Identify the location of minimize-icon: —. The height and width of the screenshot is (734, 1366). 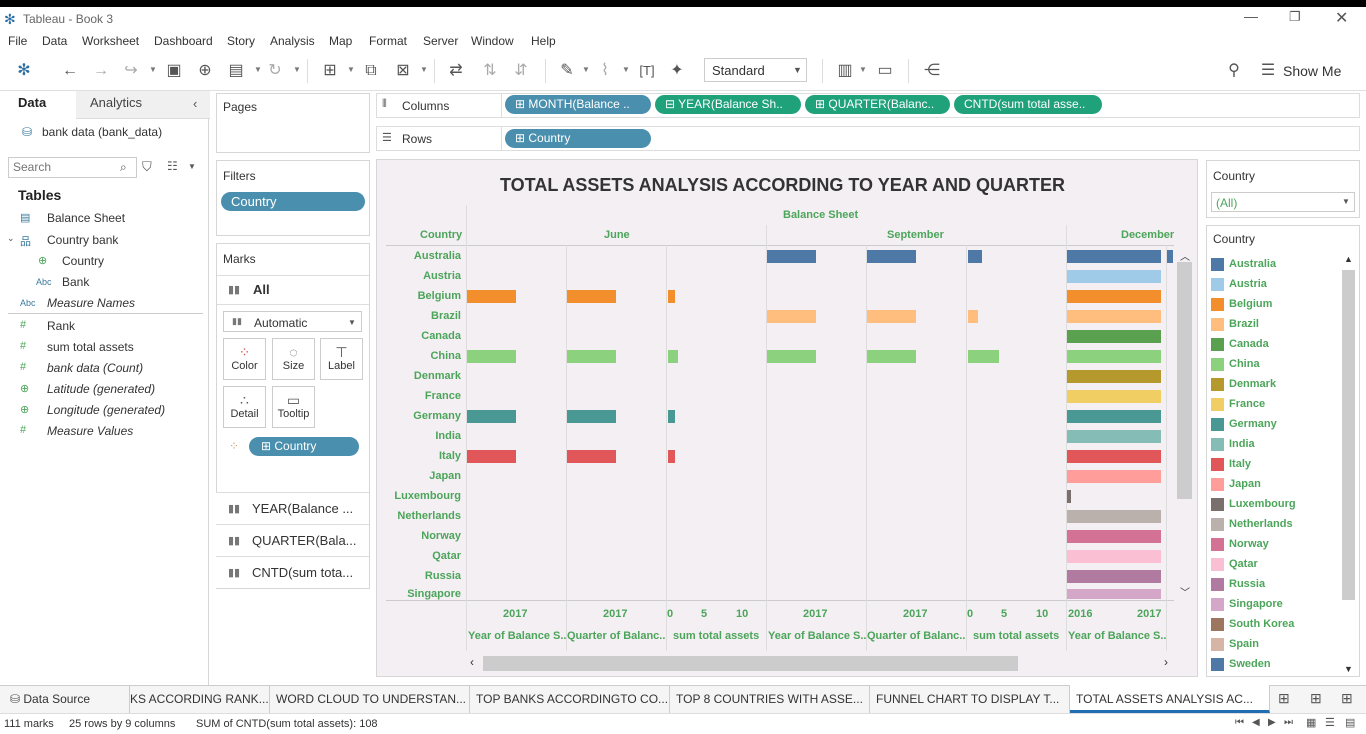
(1251, 16).